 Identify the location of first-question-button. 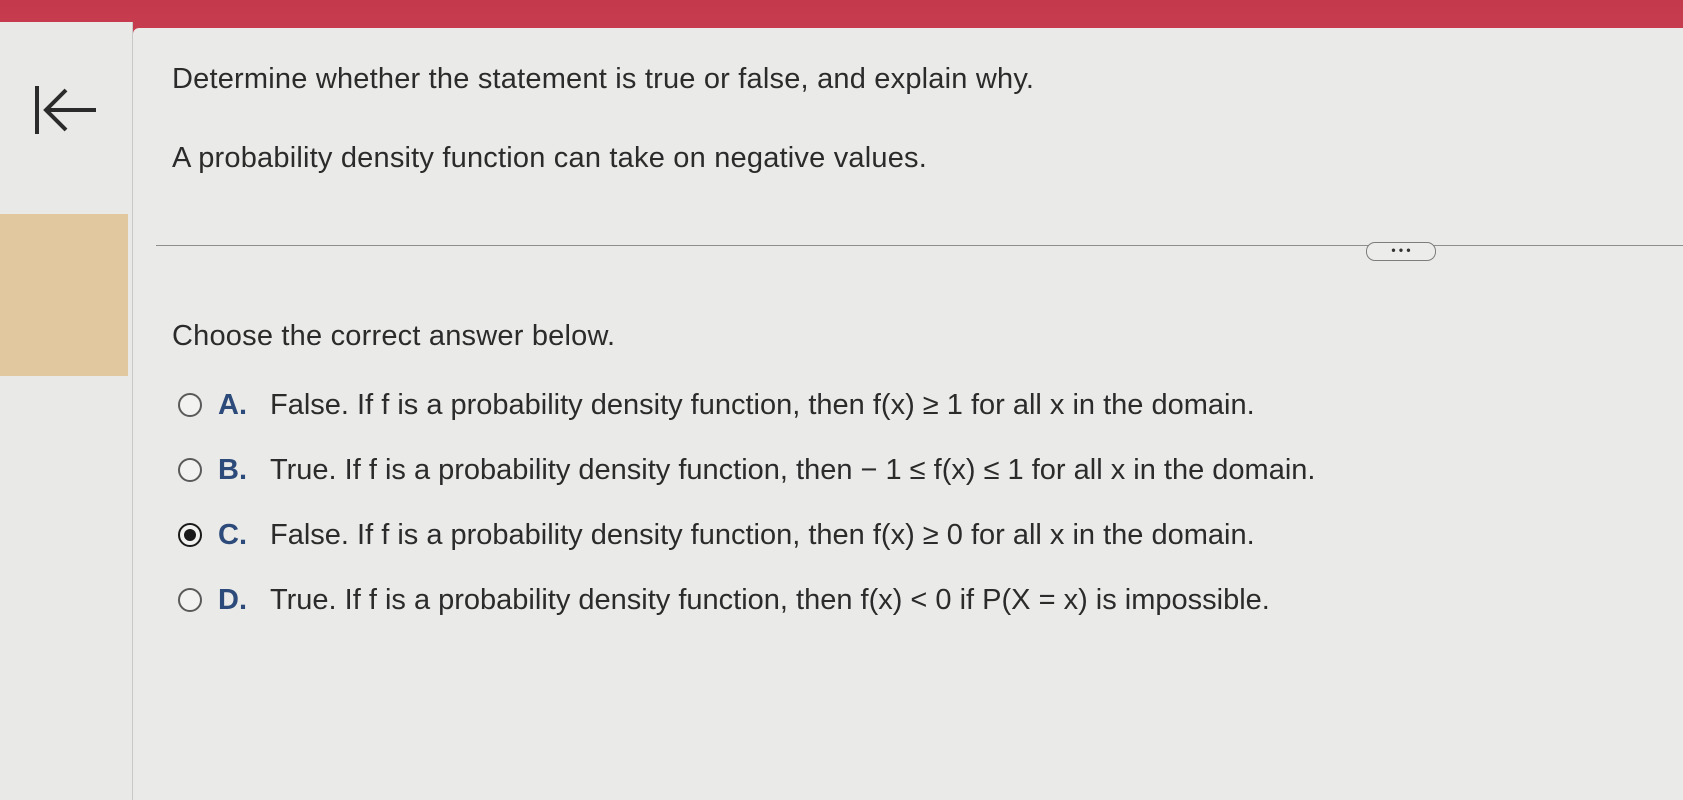
(67, 110).